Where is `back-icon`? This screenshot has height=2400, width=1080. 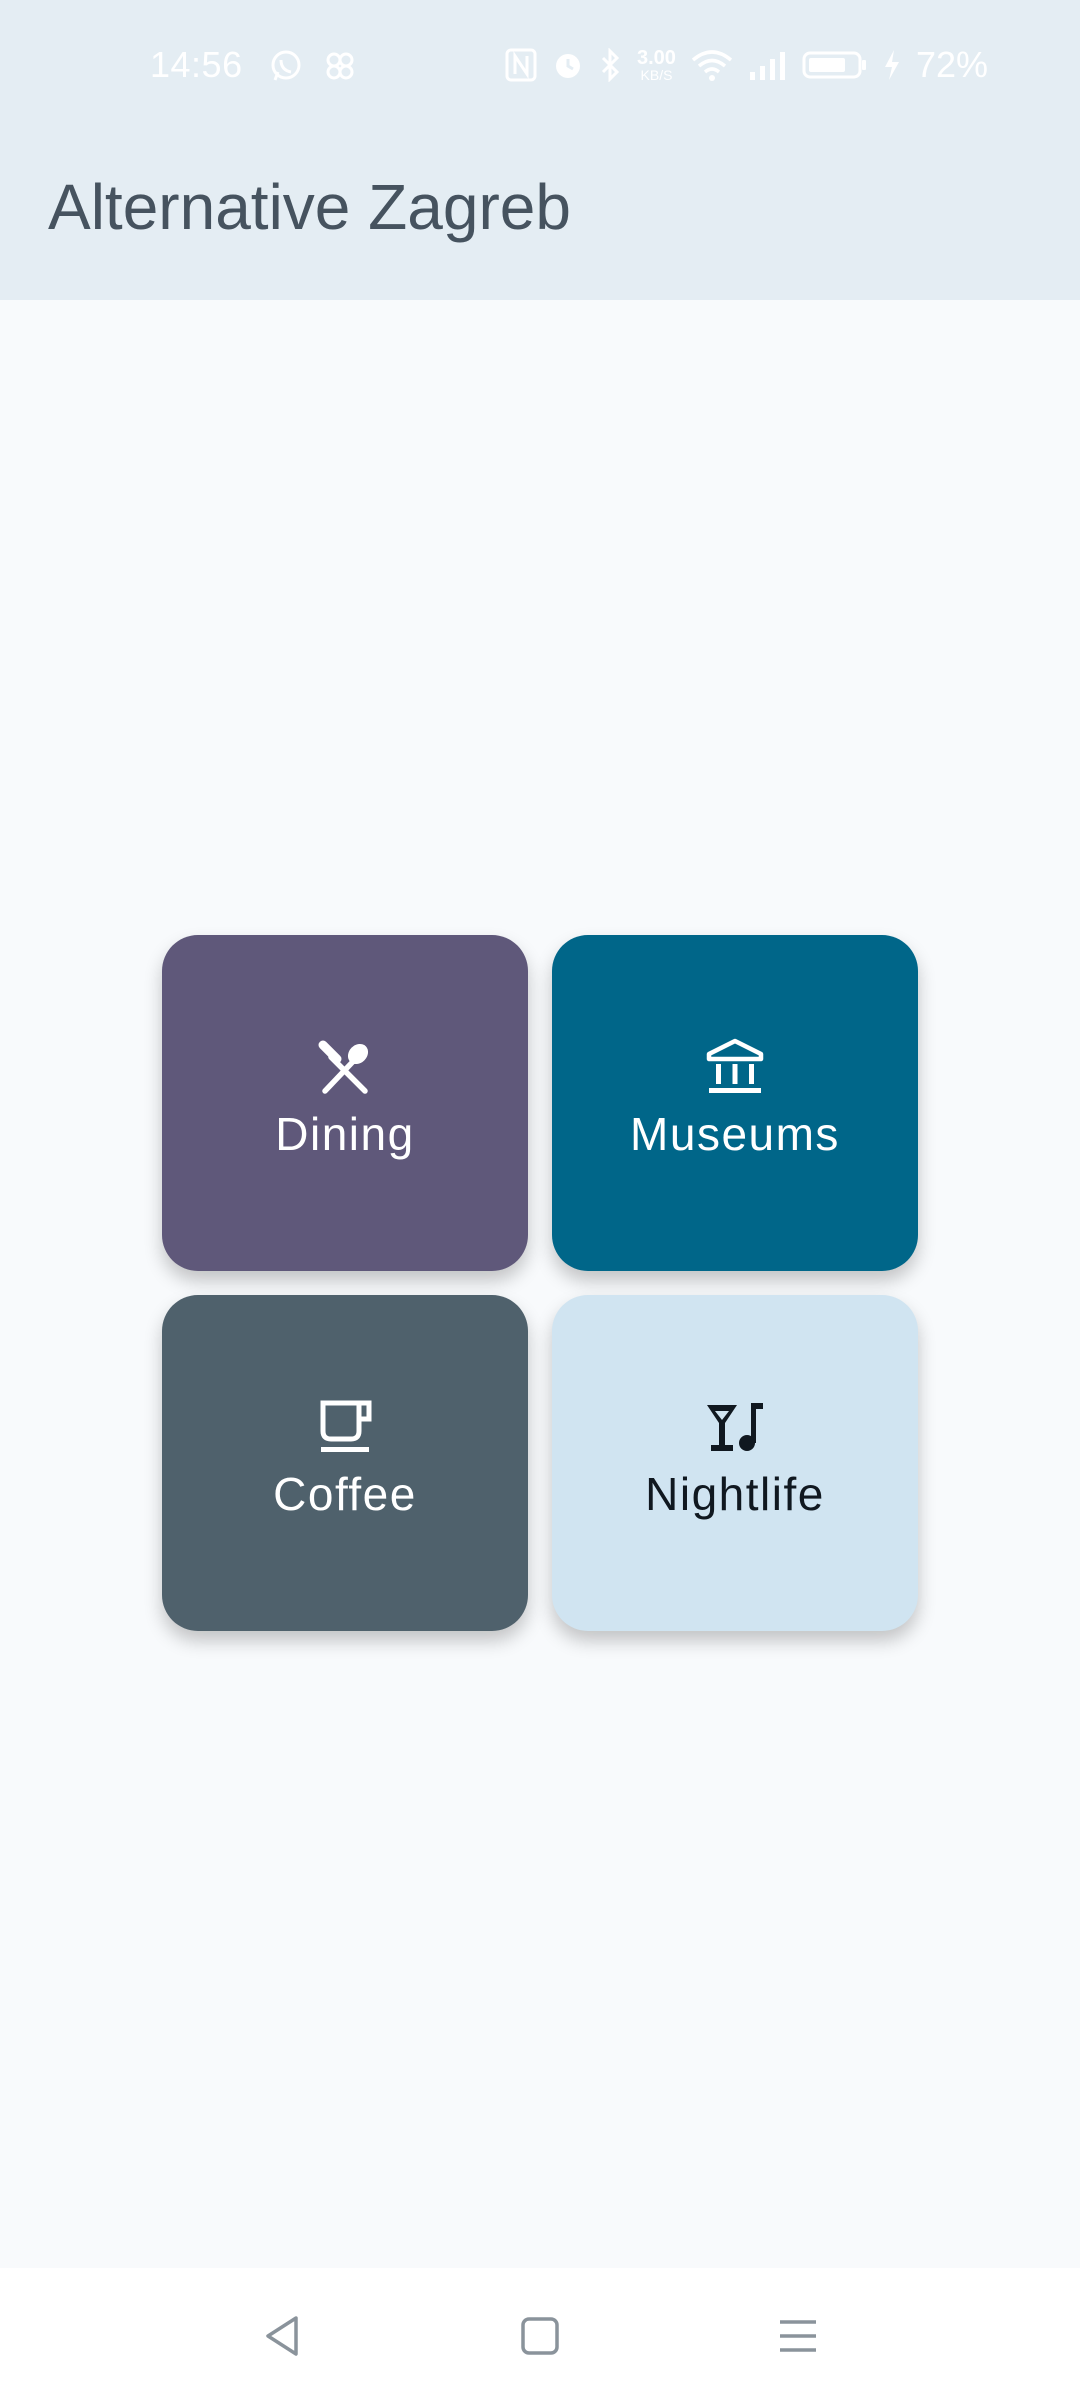
back-icon is located at coordinates (282, 2336).